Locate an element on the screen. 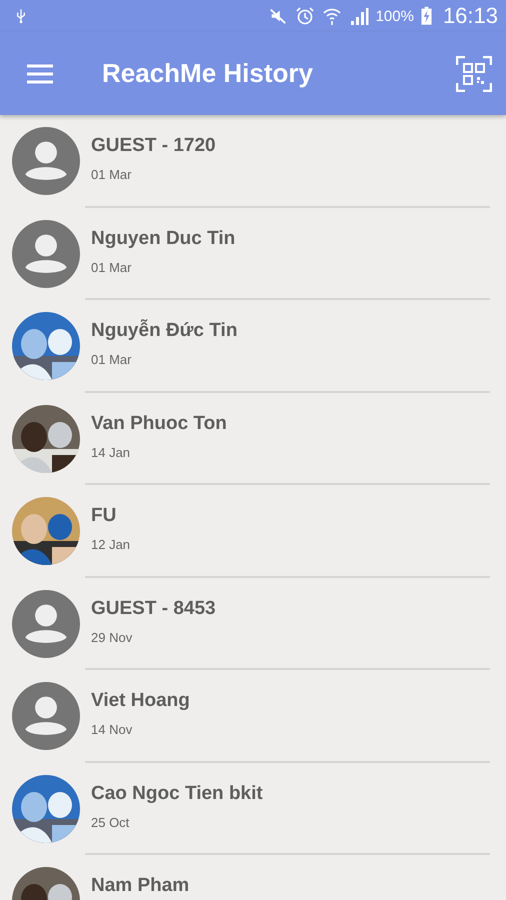 This screenshot has height=900, width=506. contact-date: 12 Jan is located at coordinates (110, 544).